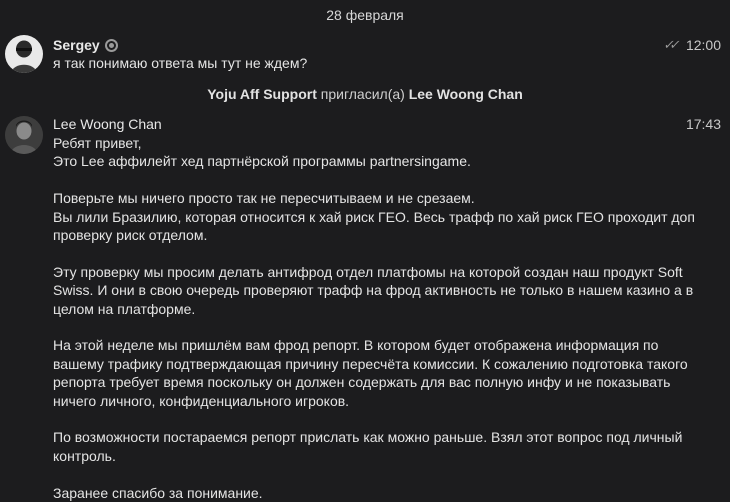 This screenshot has width=730, height=502. I want to click on read-checkmarks-icon: ✓✓, so click(670, 44).